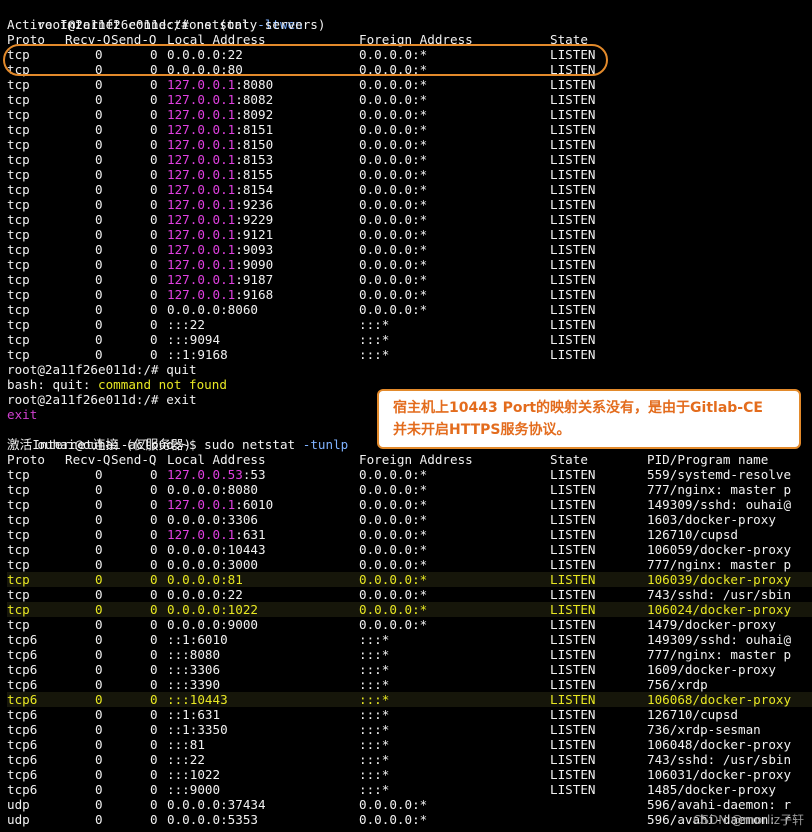  Describe the element at coordinates (677, 684) in the screenshot. I see `cell-pid-program: 756/xrdp` at that location.